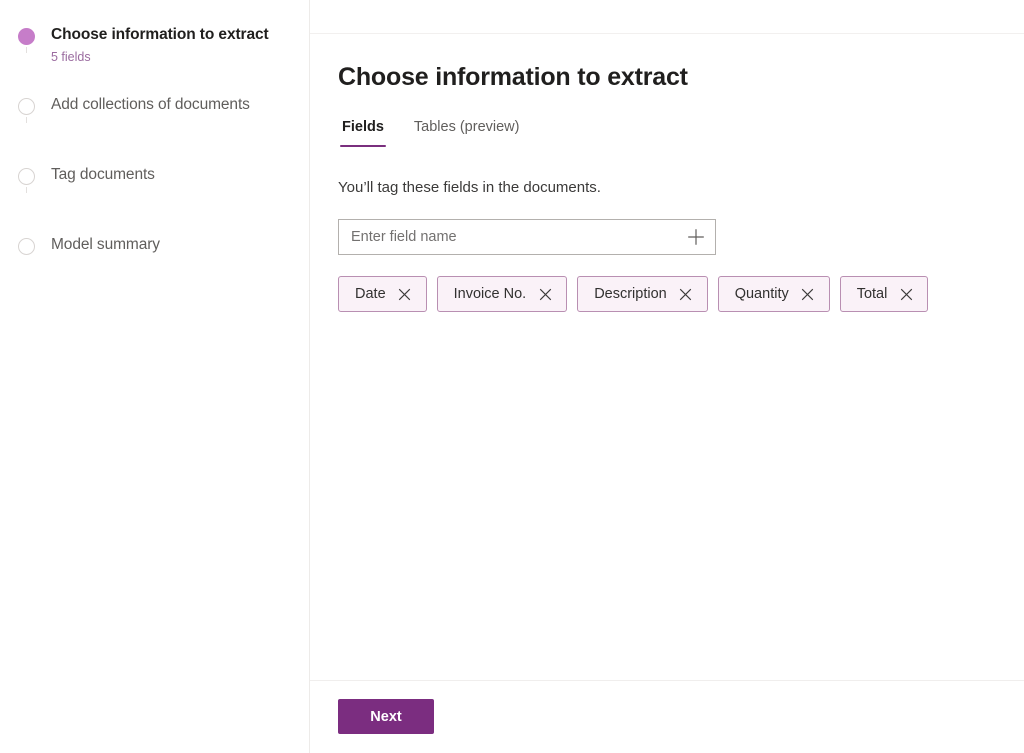  What do you see at coordinates (508, 237) in the screenshot?
I see `field-name-input` at bounding box center [508, 237].